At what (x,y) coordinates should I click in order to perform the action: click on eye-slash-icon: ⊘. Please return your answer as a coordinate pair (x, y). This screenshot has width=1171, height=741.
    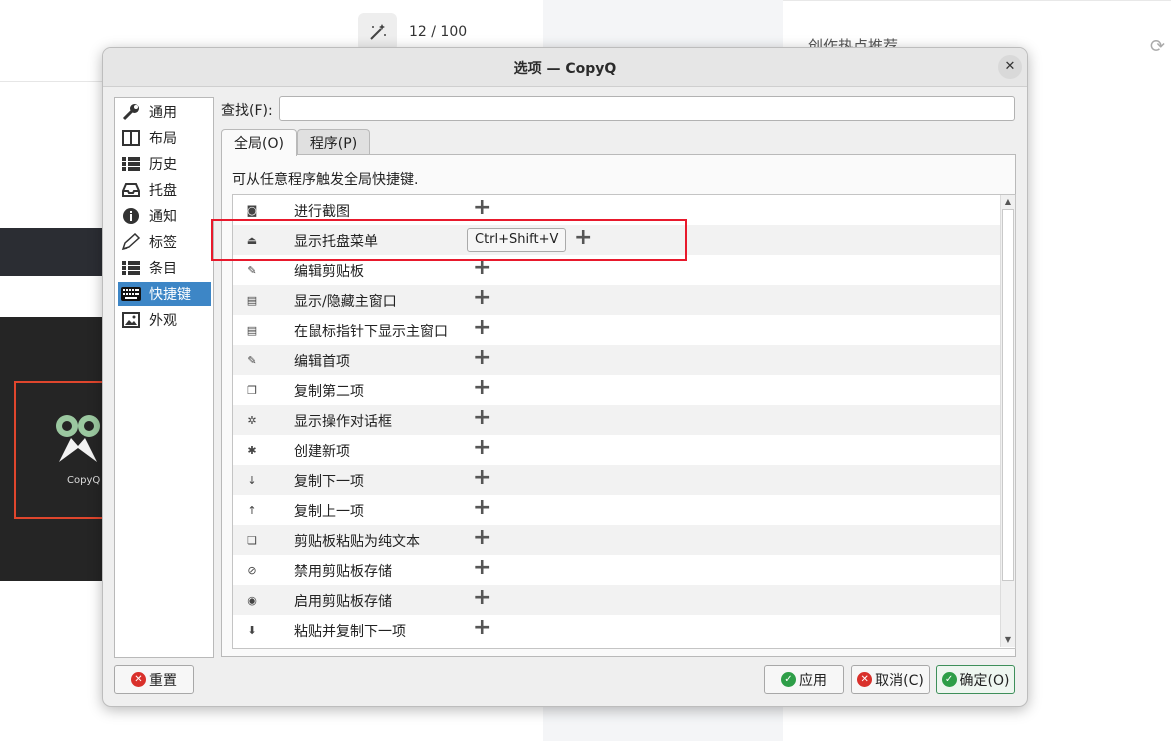
    Looking at the image, I should click on (252, 570).